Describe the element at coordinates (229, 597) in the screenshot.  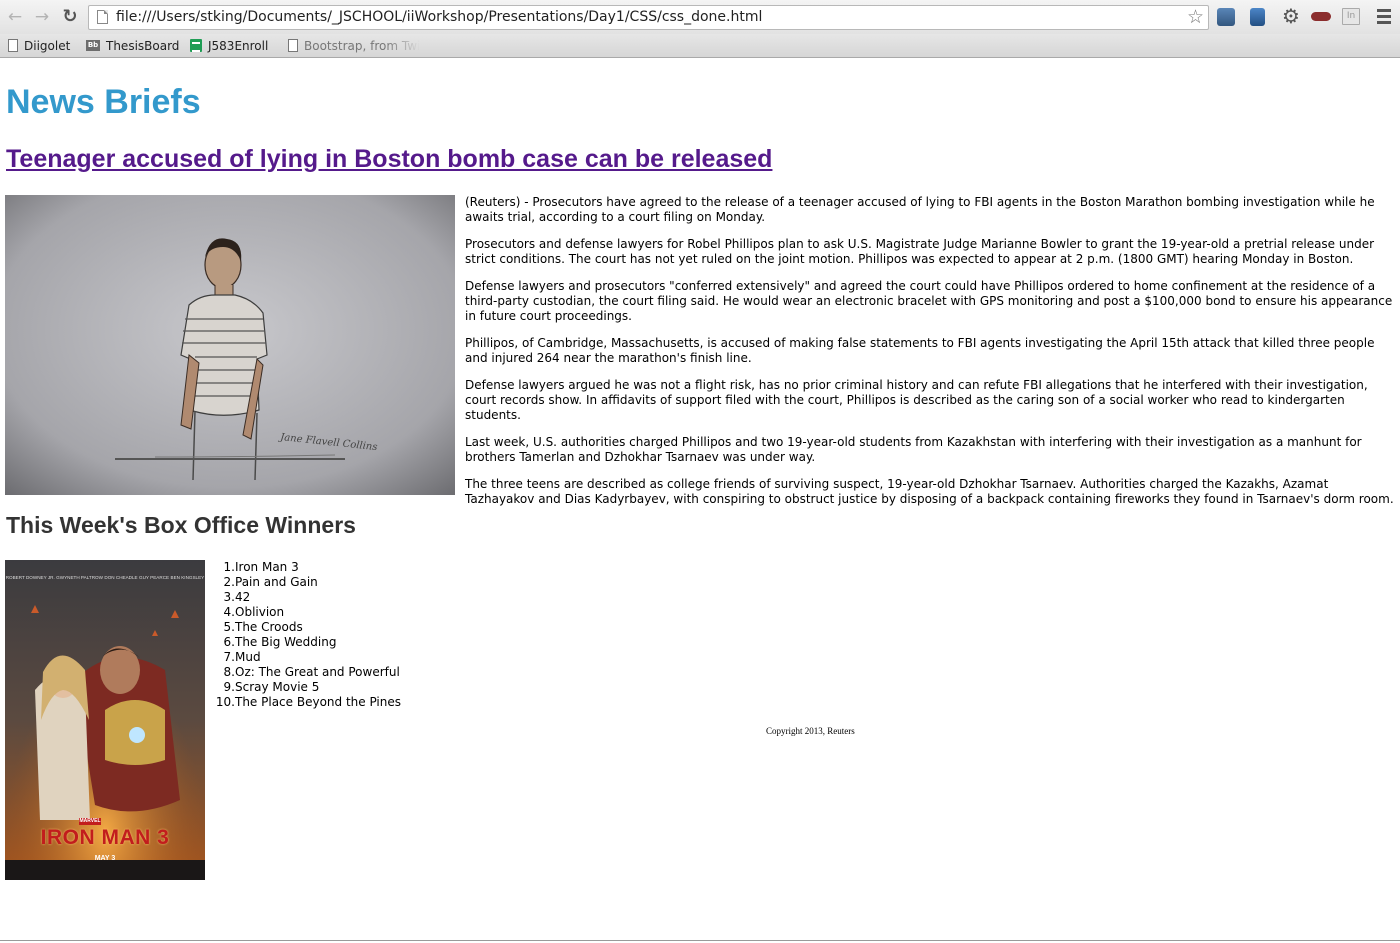
I see `list-number: 3.` at that location.